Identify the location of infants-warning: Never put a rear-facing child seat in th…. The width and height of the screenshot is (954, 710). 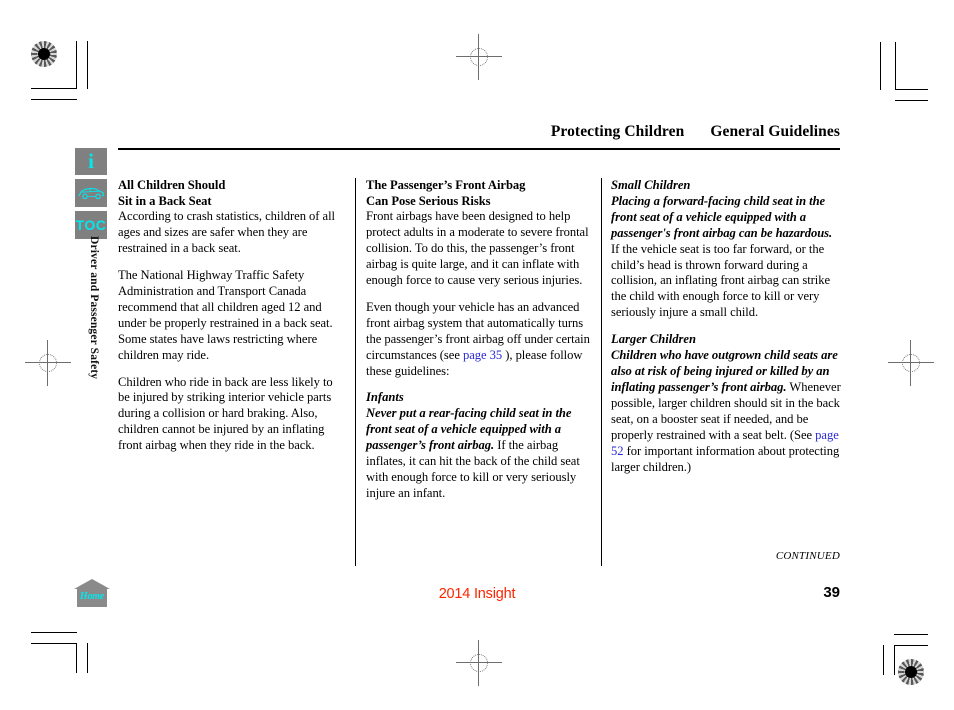
(478, 454).